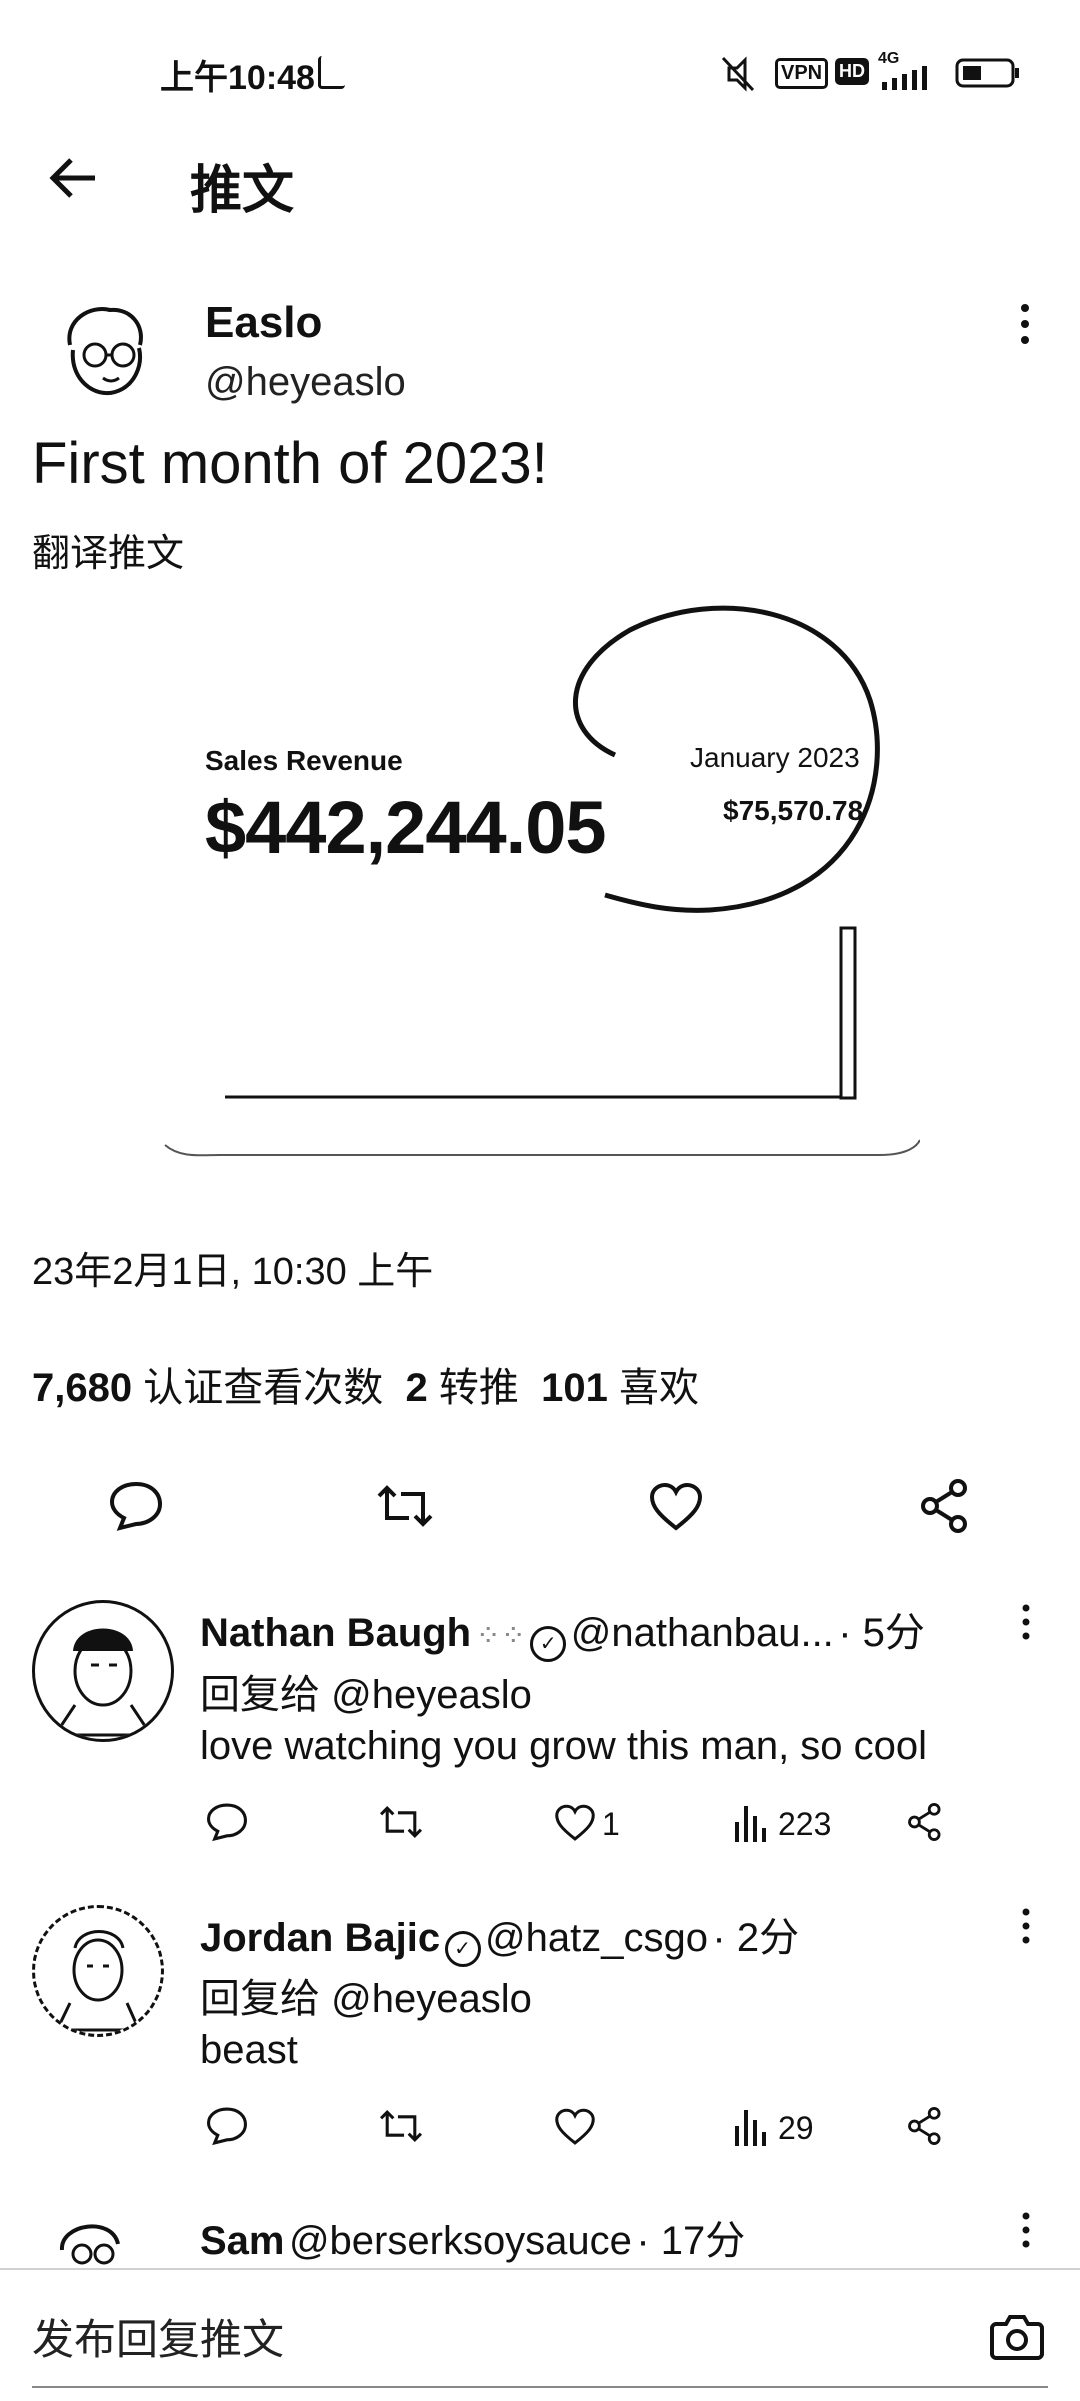 This screenshot has height=2401, width=1080. Describe the element at coordinates (335, 1633) in the screenshot. I see `reply-author-name: Nathan Baugh` at that location.